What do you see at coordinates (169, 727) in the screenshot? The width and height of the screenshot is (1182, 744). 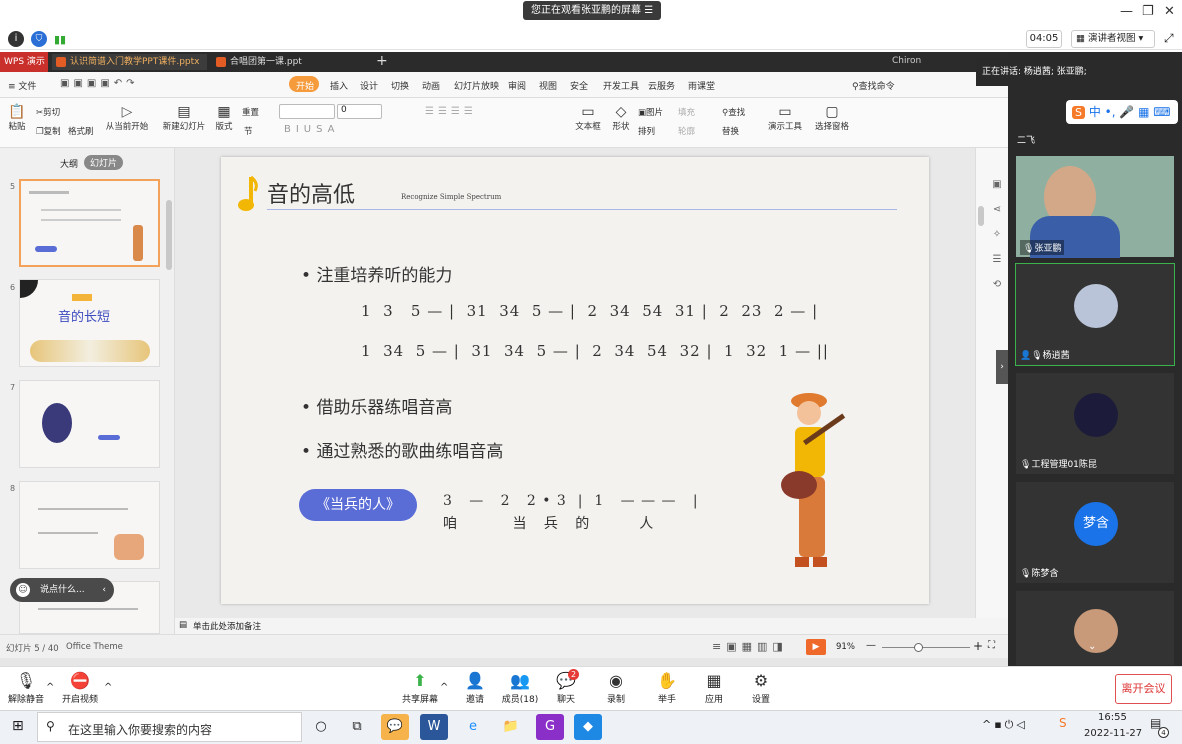 I see `taskbar-search: ⚲ 在这里输入你要搜索的内容` at bounding box center [169, 727].